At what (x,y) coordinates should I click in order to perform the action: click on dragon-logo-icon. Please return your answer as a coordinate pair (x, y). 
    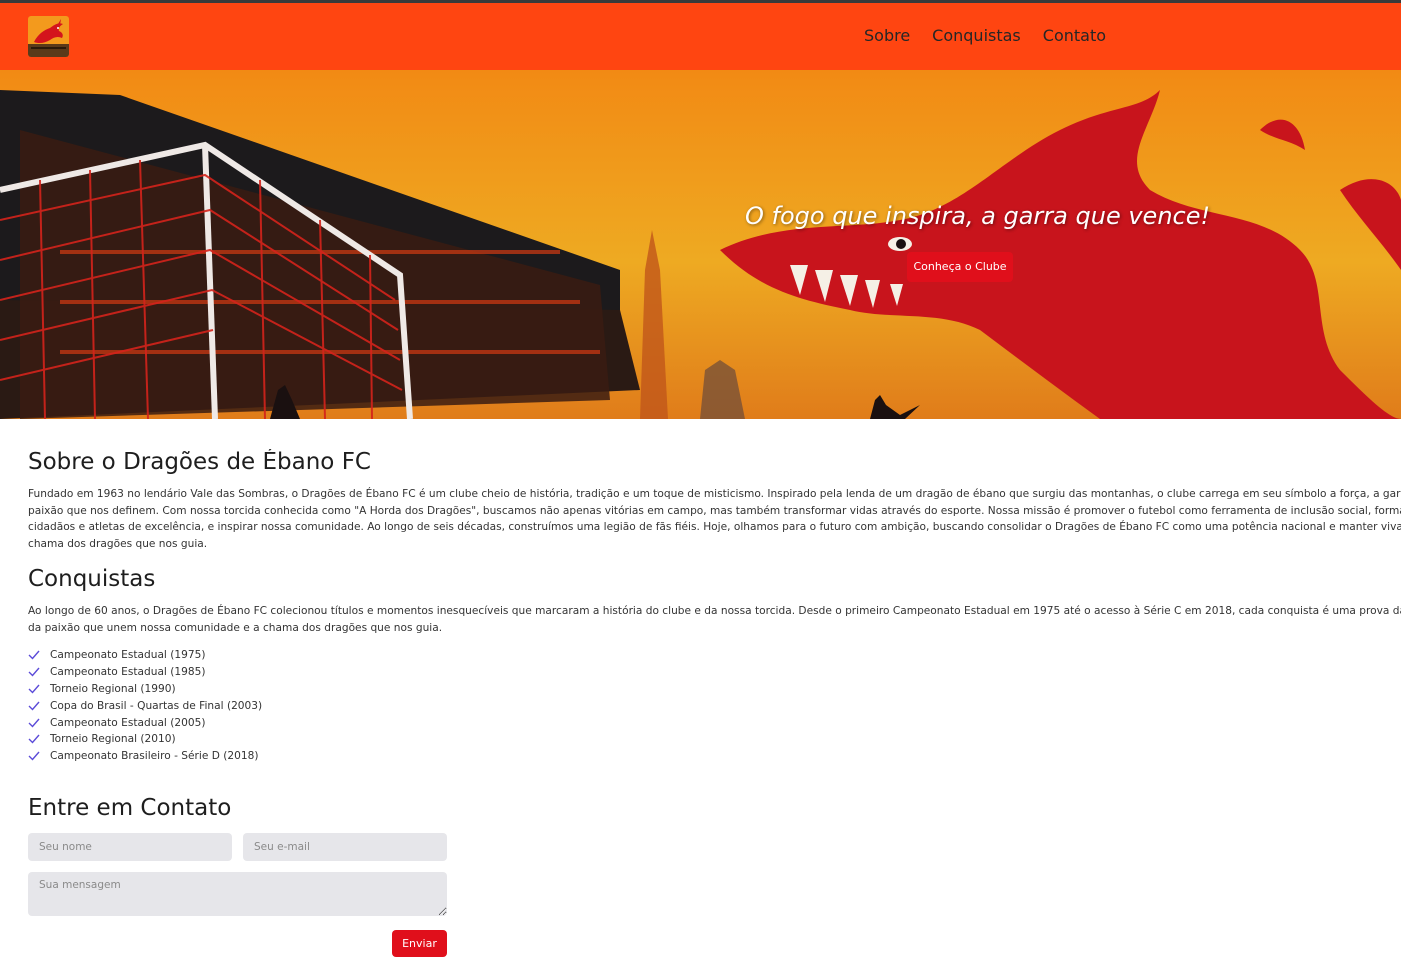
    Looking at the image, I should click on (48, 36).